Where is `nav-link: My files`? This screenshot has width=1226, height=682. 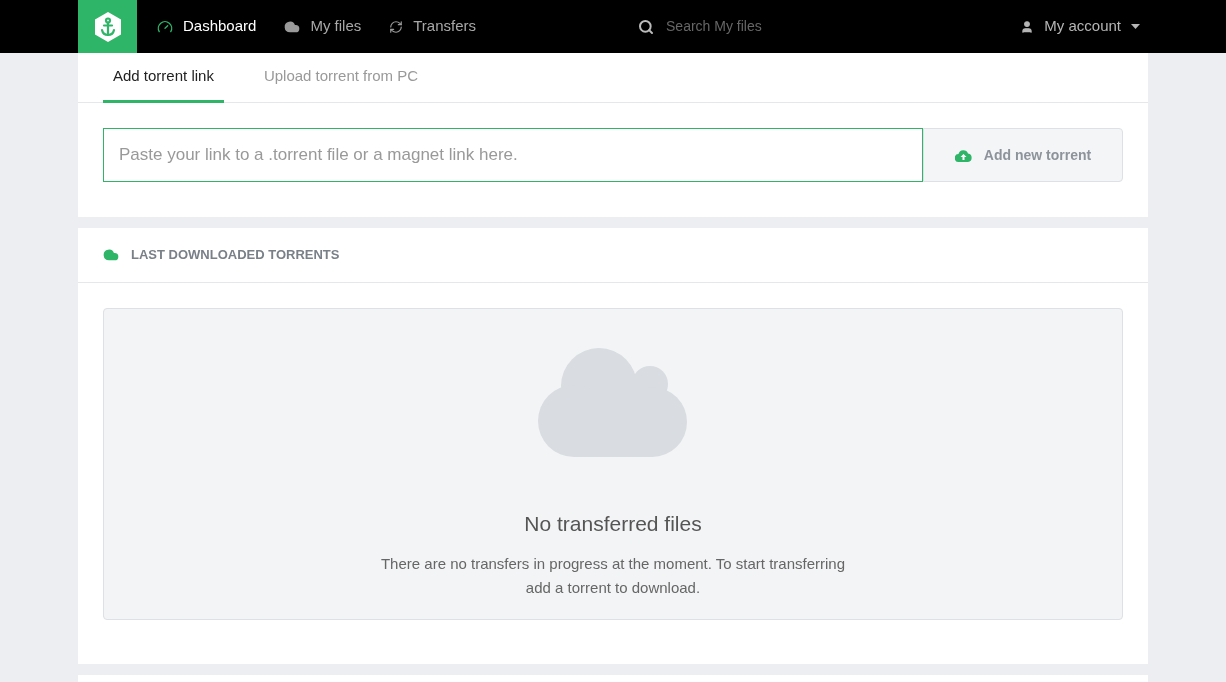 nav-link: My files is located at coordinates (323, 26).